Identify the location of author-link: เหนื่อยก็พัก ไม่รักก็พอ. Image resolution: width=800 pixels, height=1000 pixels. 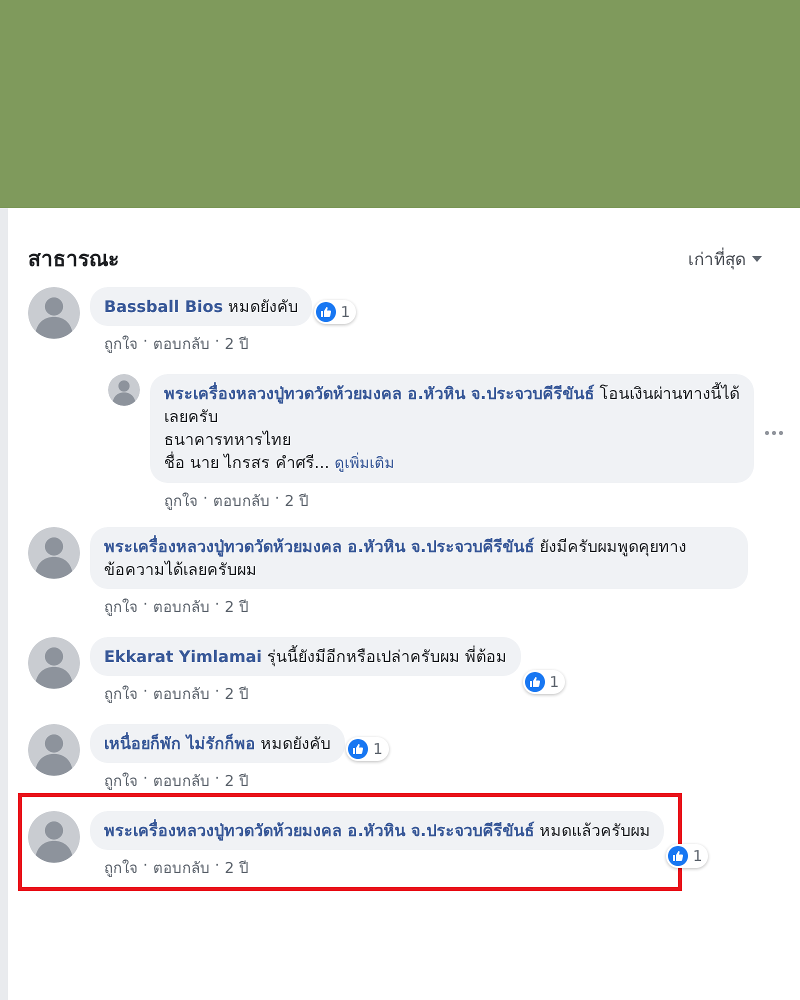
(180, 743).